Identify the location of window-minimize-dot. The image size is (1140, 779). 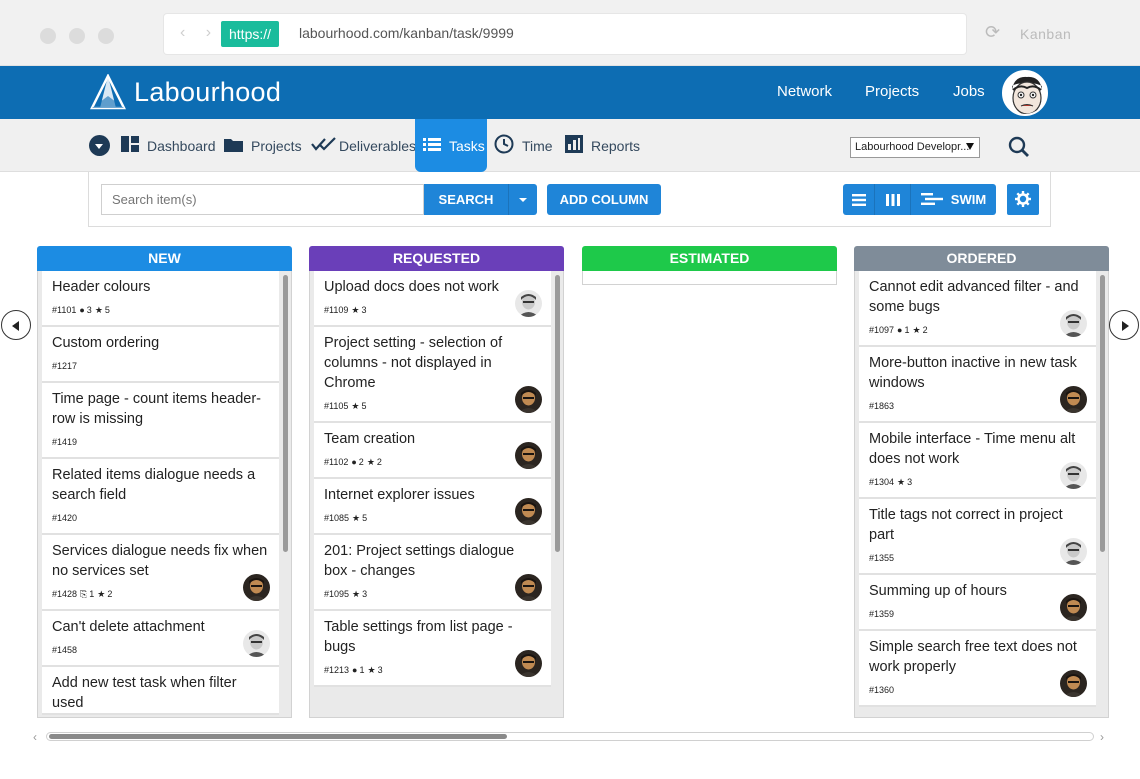
(77, 36).